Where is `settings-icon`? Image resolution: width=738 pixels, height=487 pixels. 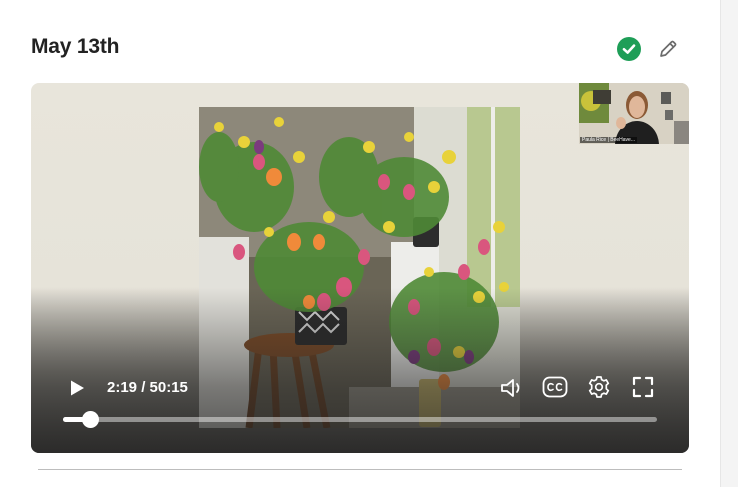 settings-icon is located at coordinates (599, 389).